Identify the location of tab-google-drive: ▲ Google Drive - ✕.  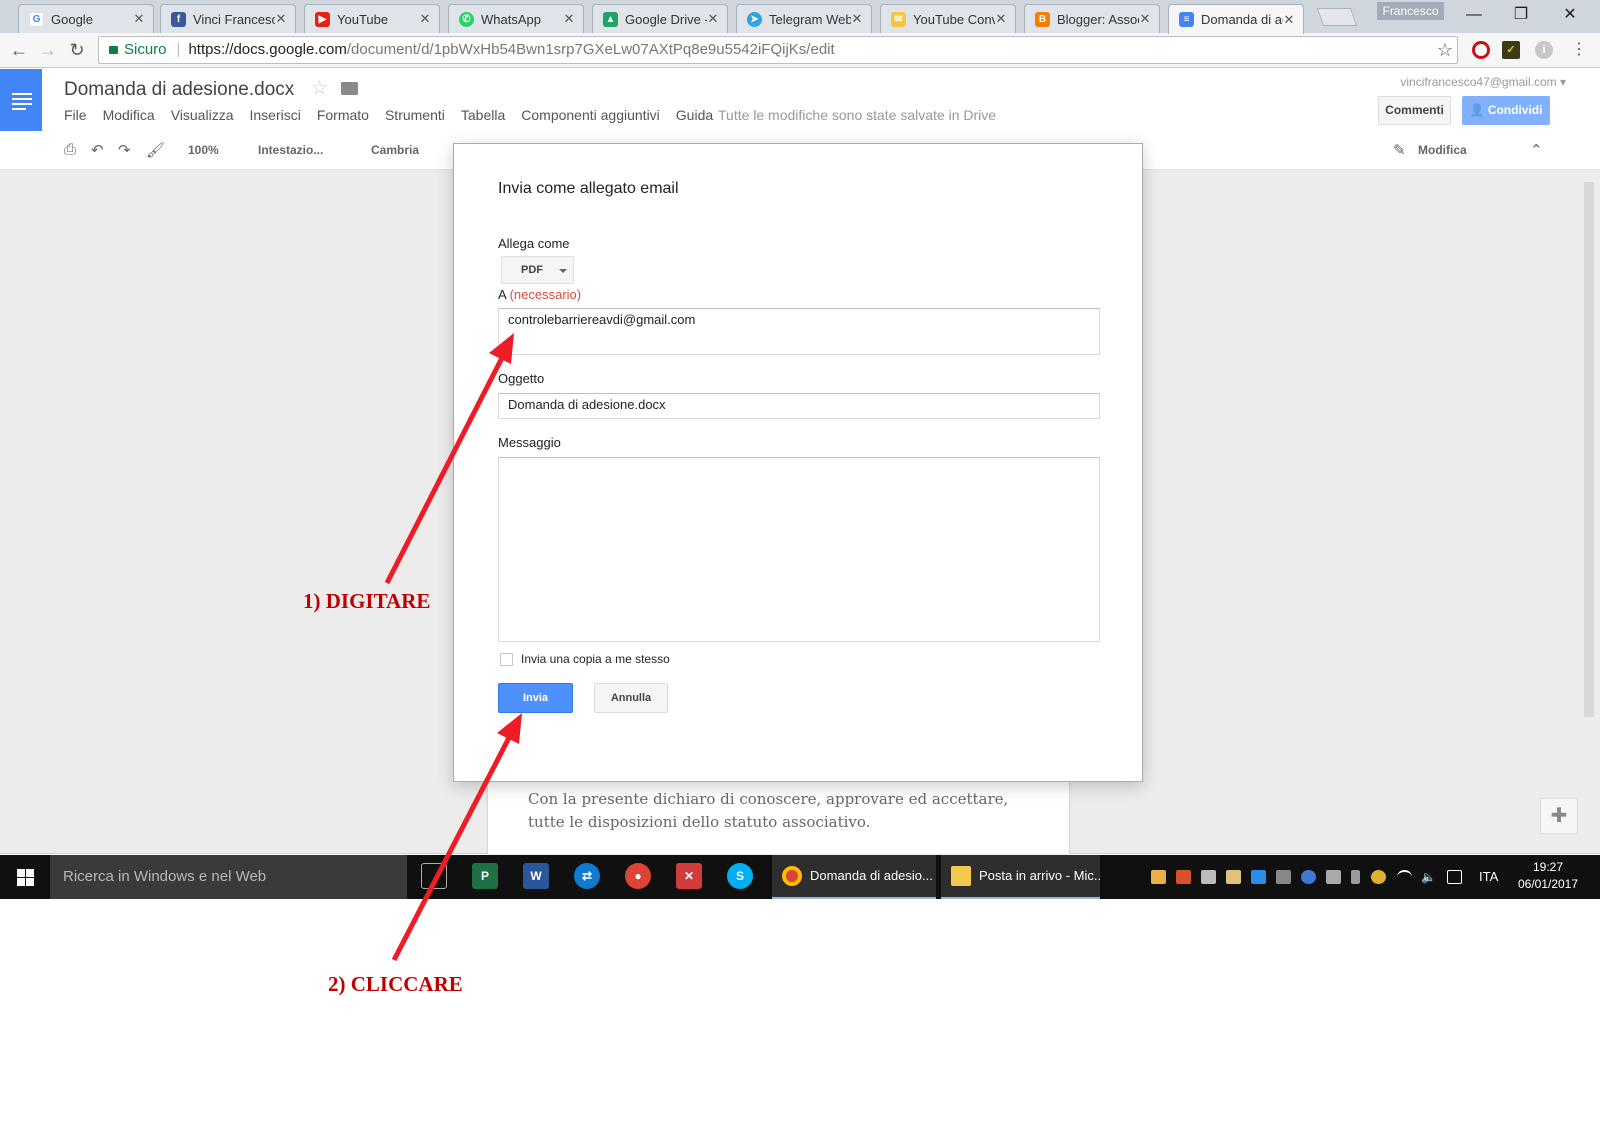
(660, 18).